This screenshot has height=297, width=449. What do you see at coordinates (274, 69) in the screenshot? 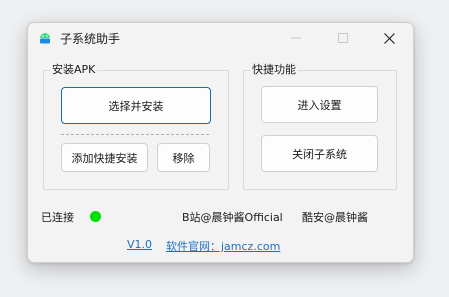
I see `quick-functions-legend: 快捷功能` at bounding box center [274, 69].